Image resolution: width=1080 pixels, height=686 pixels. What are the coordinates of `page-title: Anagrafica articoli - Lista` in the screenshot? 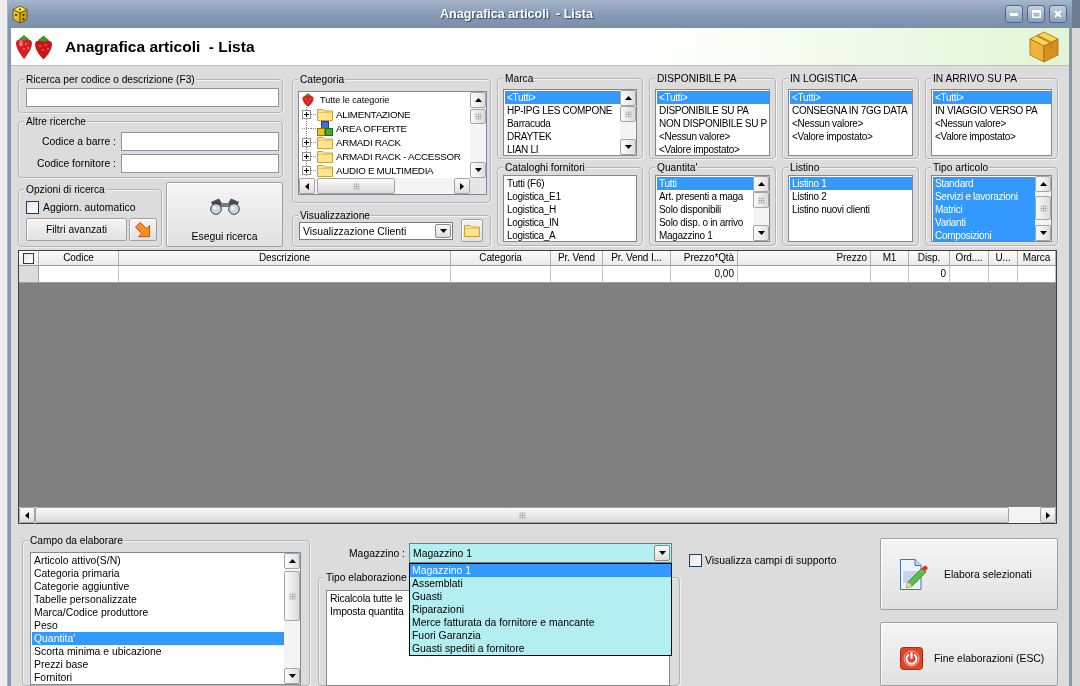 It's located at (160, 46).